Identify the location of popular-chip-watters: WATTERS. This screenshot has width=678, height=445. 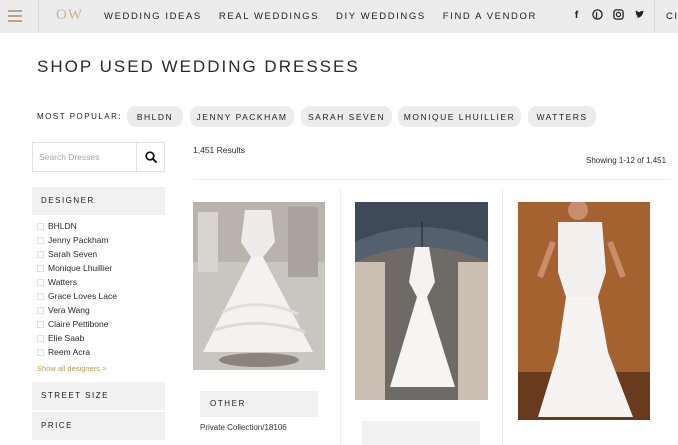
(562, 116).